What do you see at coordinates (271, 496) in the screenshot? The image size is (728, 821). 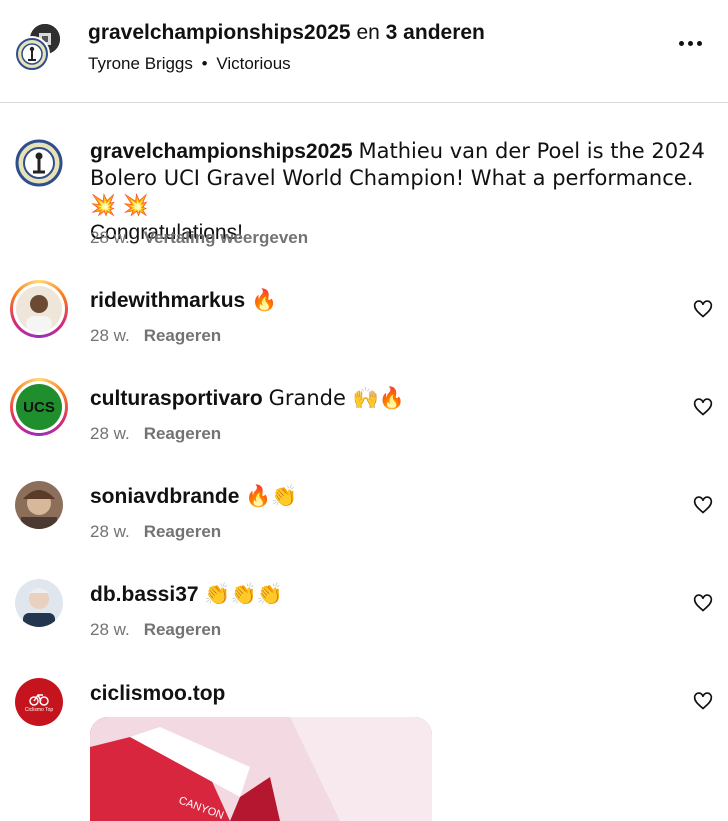 I see `comment-body: 🔥👏` at bounding box center [271, 496].